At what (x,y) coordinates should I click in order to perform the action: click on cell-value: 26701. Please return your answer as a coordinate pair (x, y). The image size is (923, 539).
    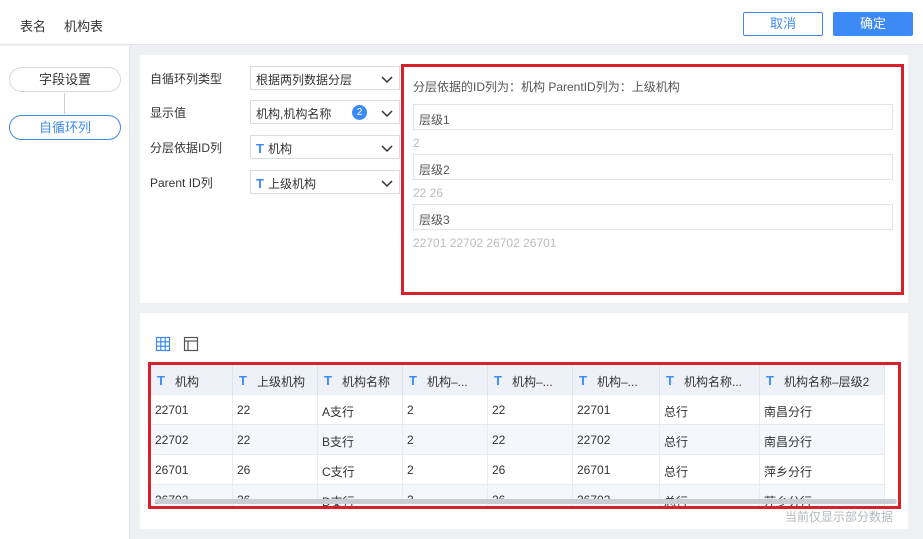
    Looking at the image, I should click on (172, 470).